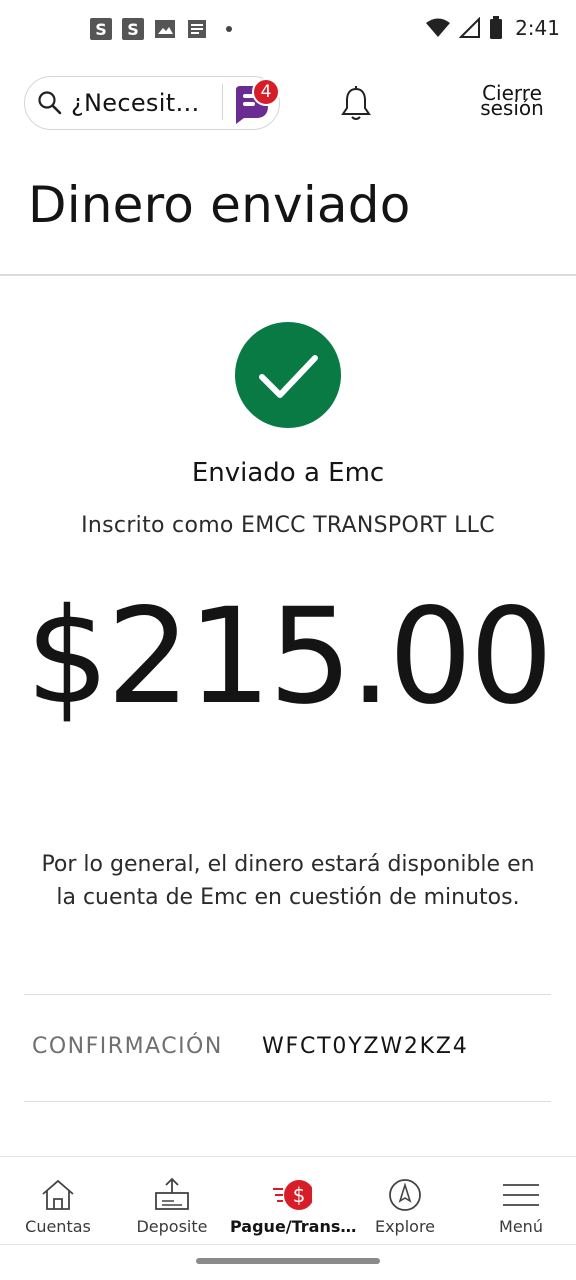 The image size is (576, 1280). Describe the element at coordinates (288, 31) in the screenshot. I see `status-bar: S S 2:41` at that location.